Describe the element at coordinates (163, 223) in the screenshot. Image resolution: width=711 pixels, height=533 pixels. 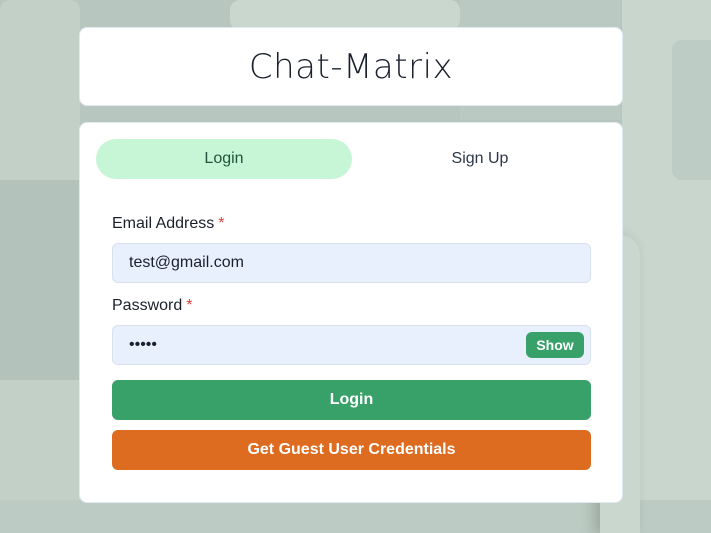
I see `email-label-text: Email Address` at that location.